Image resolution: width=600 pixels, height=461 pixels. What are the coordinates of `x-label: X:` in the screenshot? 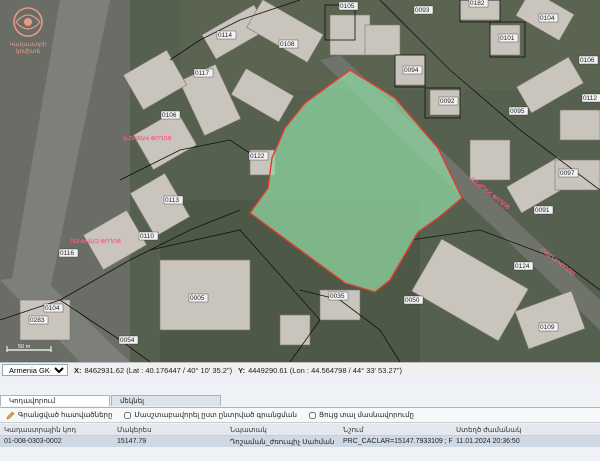 It's located at (78, 370).